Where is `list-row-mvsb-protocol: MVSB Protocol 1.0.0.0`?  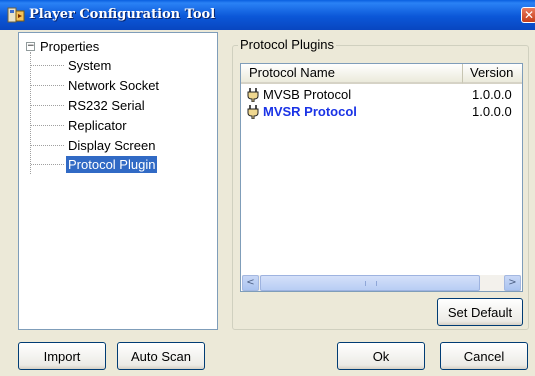
list-row-mvsb-protocol: MVSB Protocol 1.0.0.0 is located at coordinates (381, 95).